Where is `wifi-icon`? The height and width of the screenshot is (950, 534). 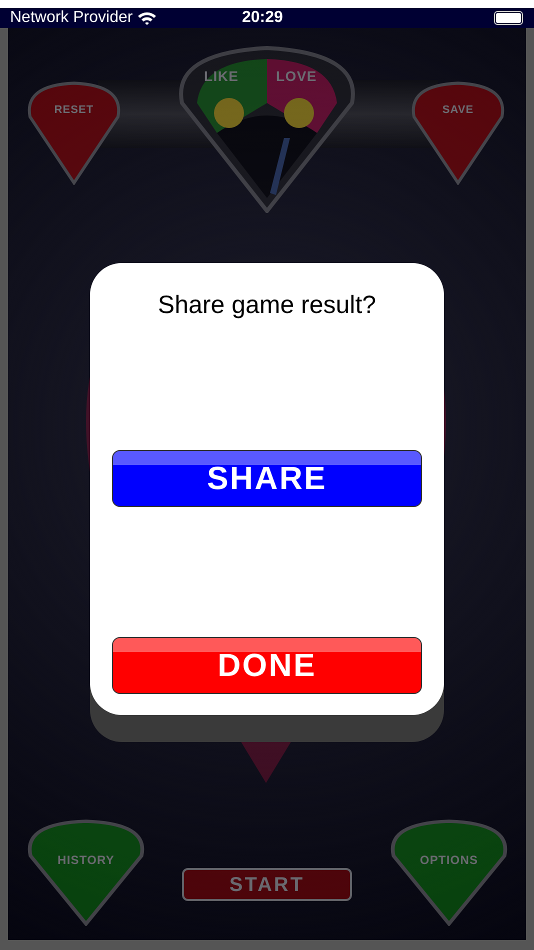 wifi-icon is located at coordinates (146, 18).